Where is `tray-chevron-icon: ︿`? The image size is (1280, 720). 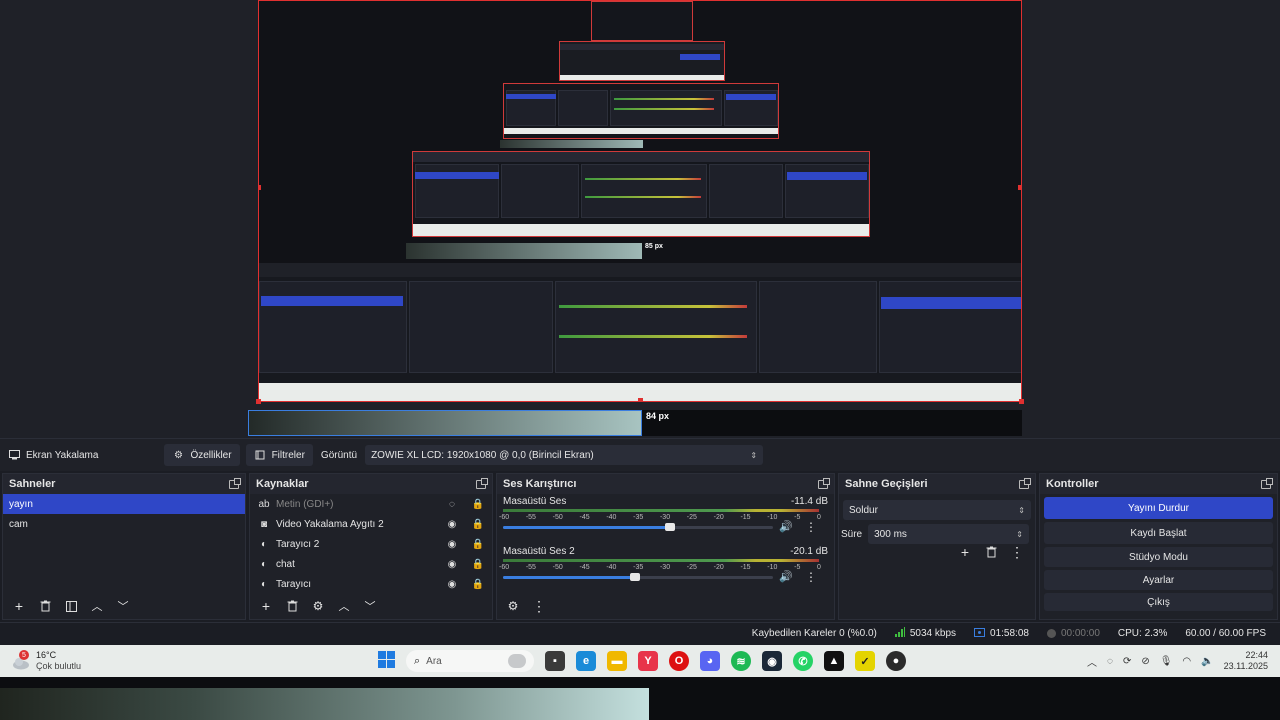 tray-chevron-icon: ︿ is located at coordinates (1092, 661).